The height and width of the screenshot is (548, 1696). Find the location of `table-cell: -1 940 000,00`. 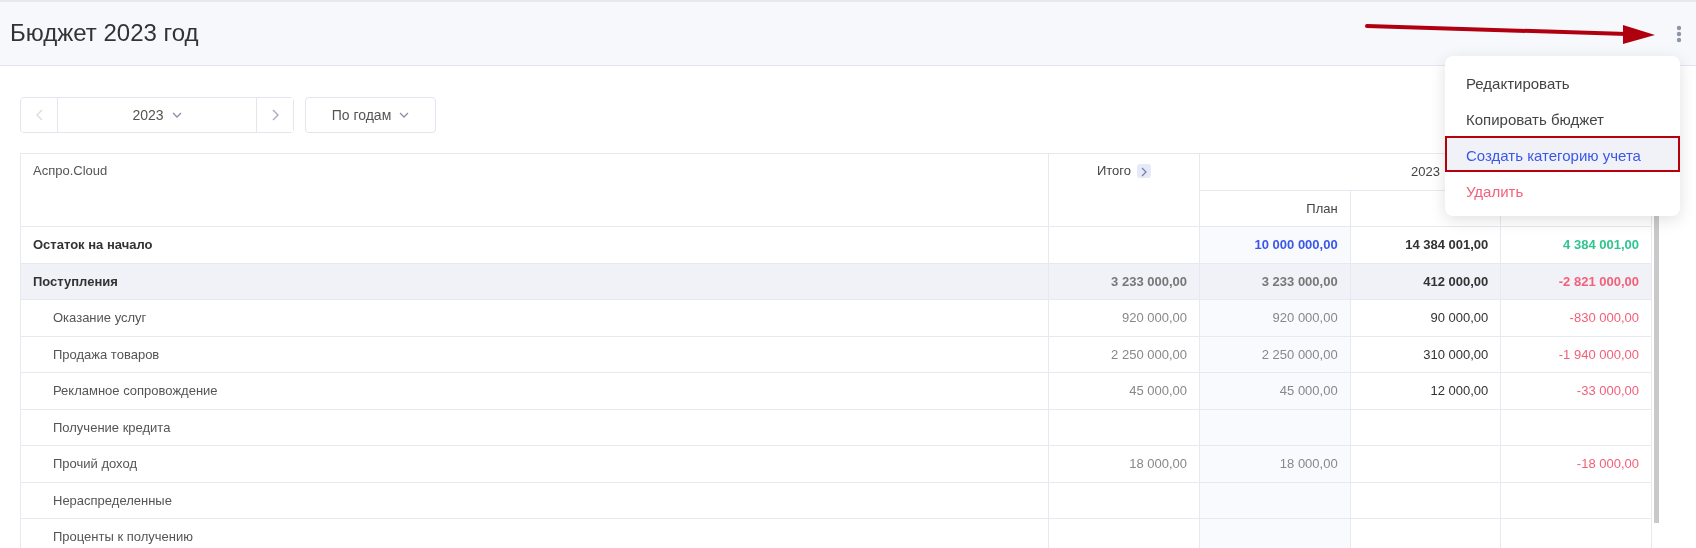

table-cell: -1 940 000,00 is located at coordinates (1576, 354).